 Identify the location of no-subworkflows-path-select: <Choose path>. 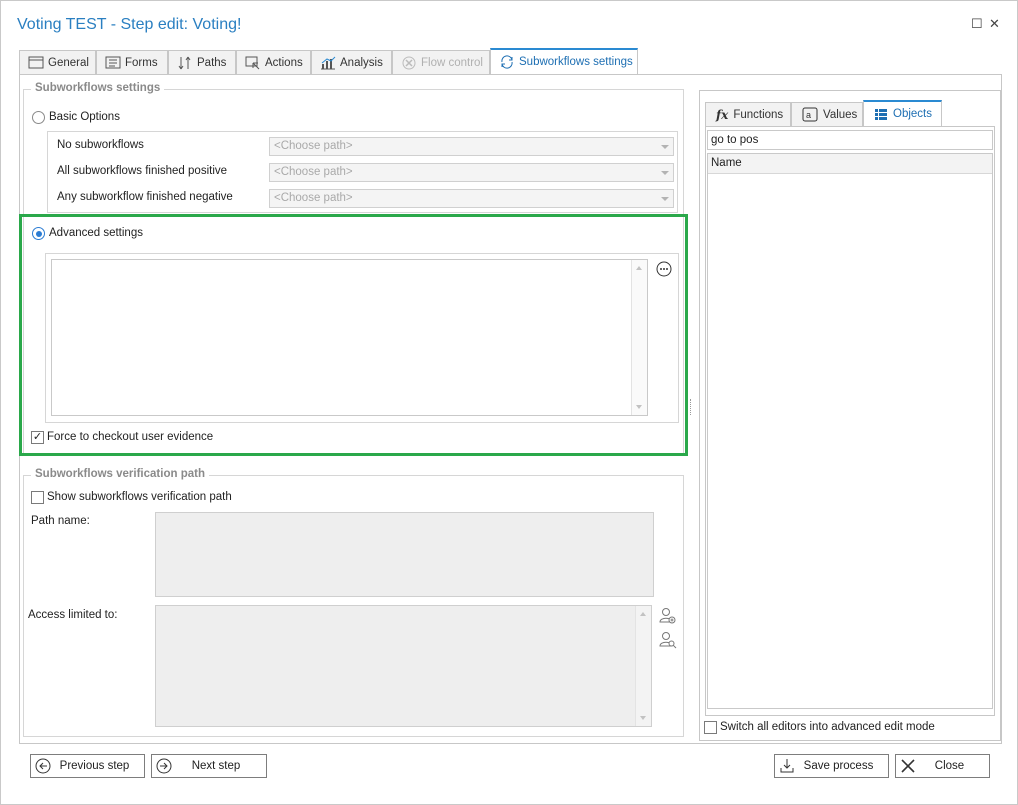
(471, 146).